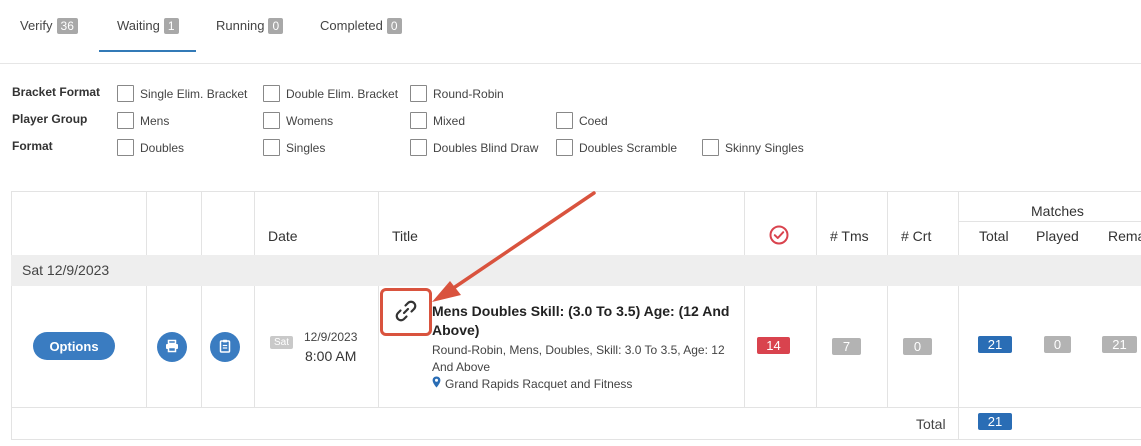  Describe the element at coordinates (1057, 236) in the screenshot. I see `header-matches-played: Played` at that location.